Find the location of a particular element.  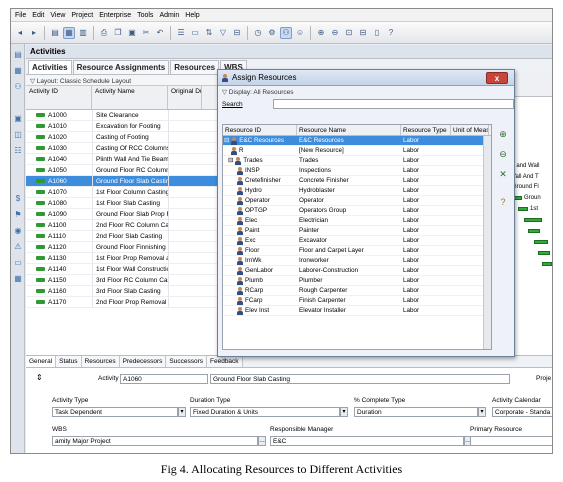

assign-roles-icon: ☺ is located at coordinates (300, 33).